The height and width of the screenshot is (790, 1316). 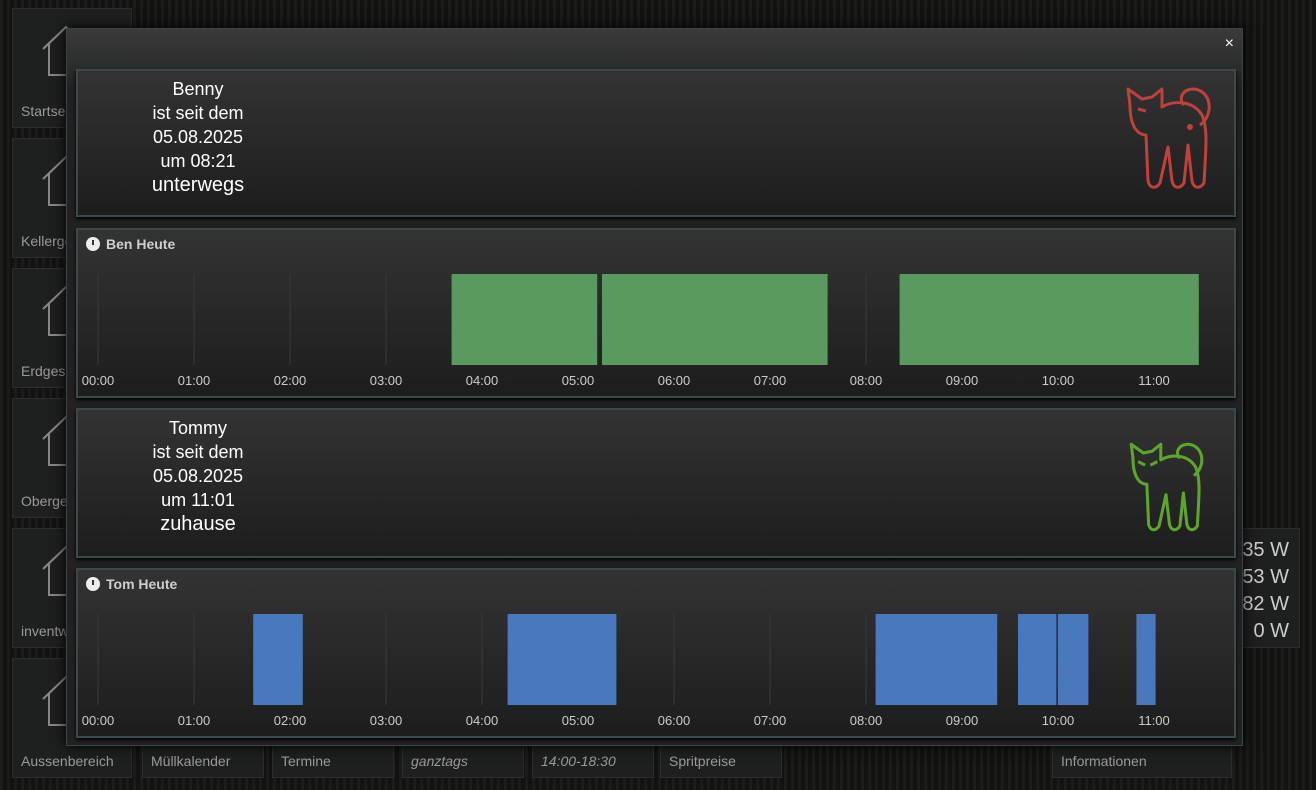 I want to click on tile-label: 14:00-18:30, so click(x=578, y=761).